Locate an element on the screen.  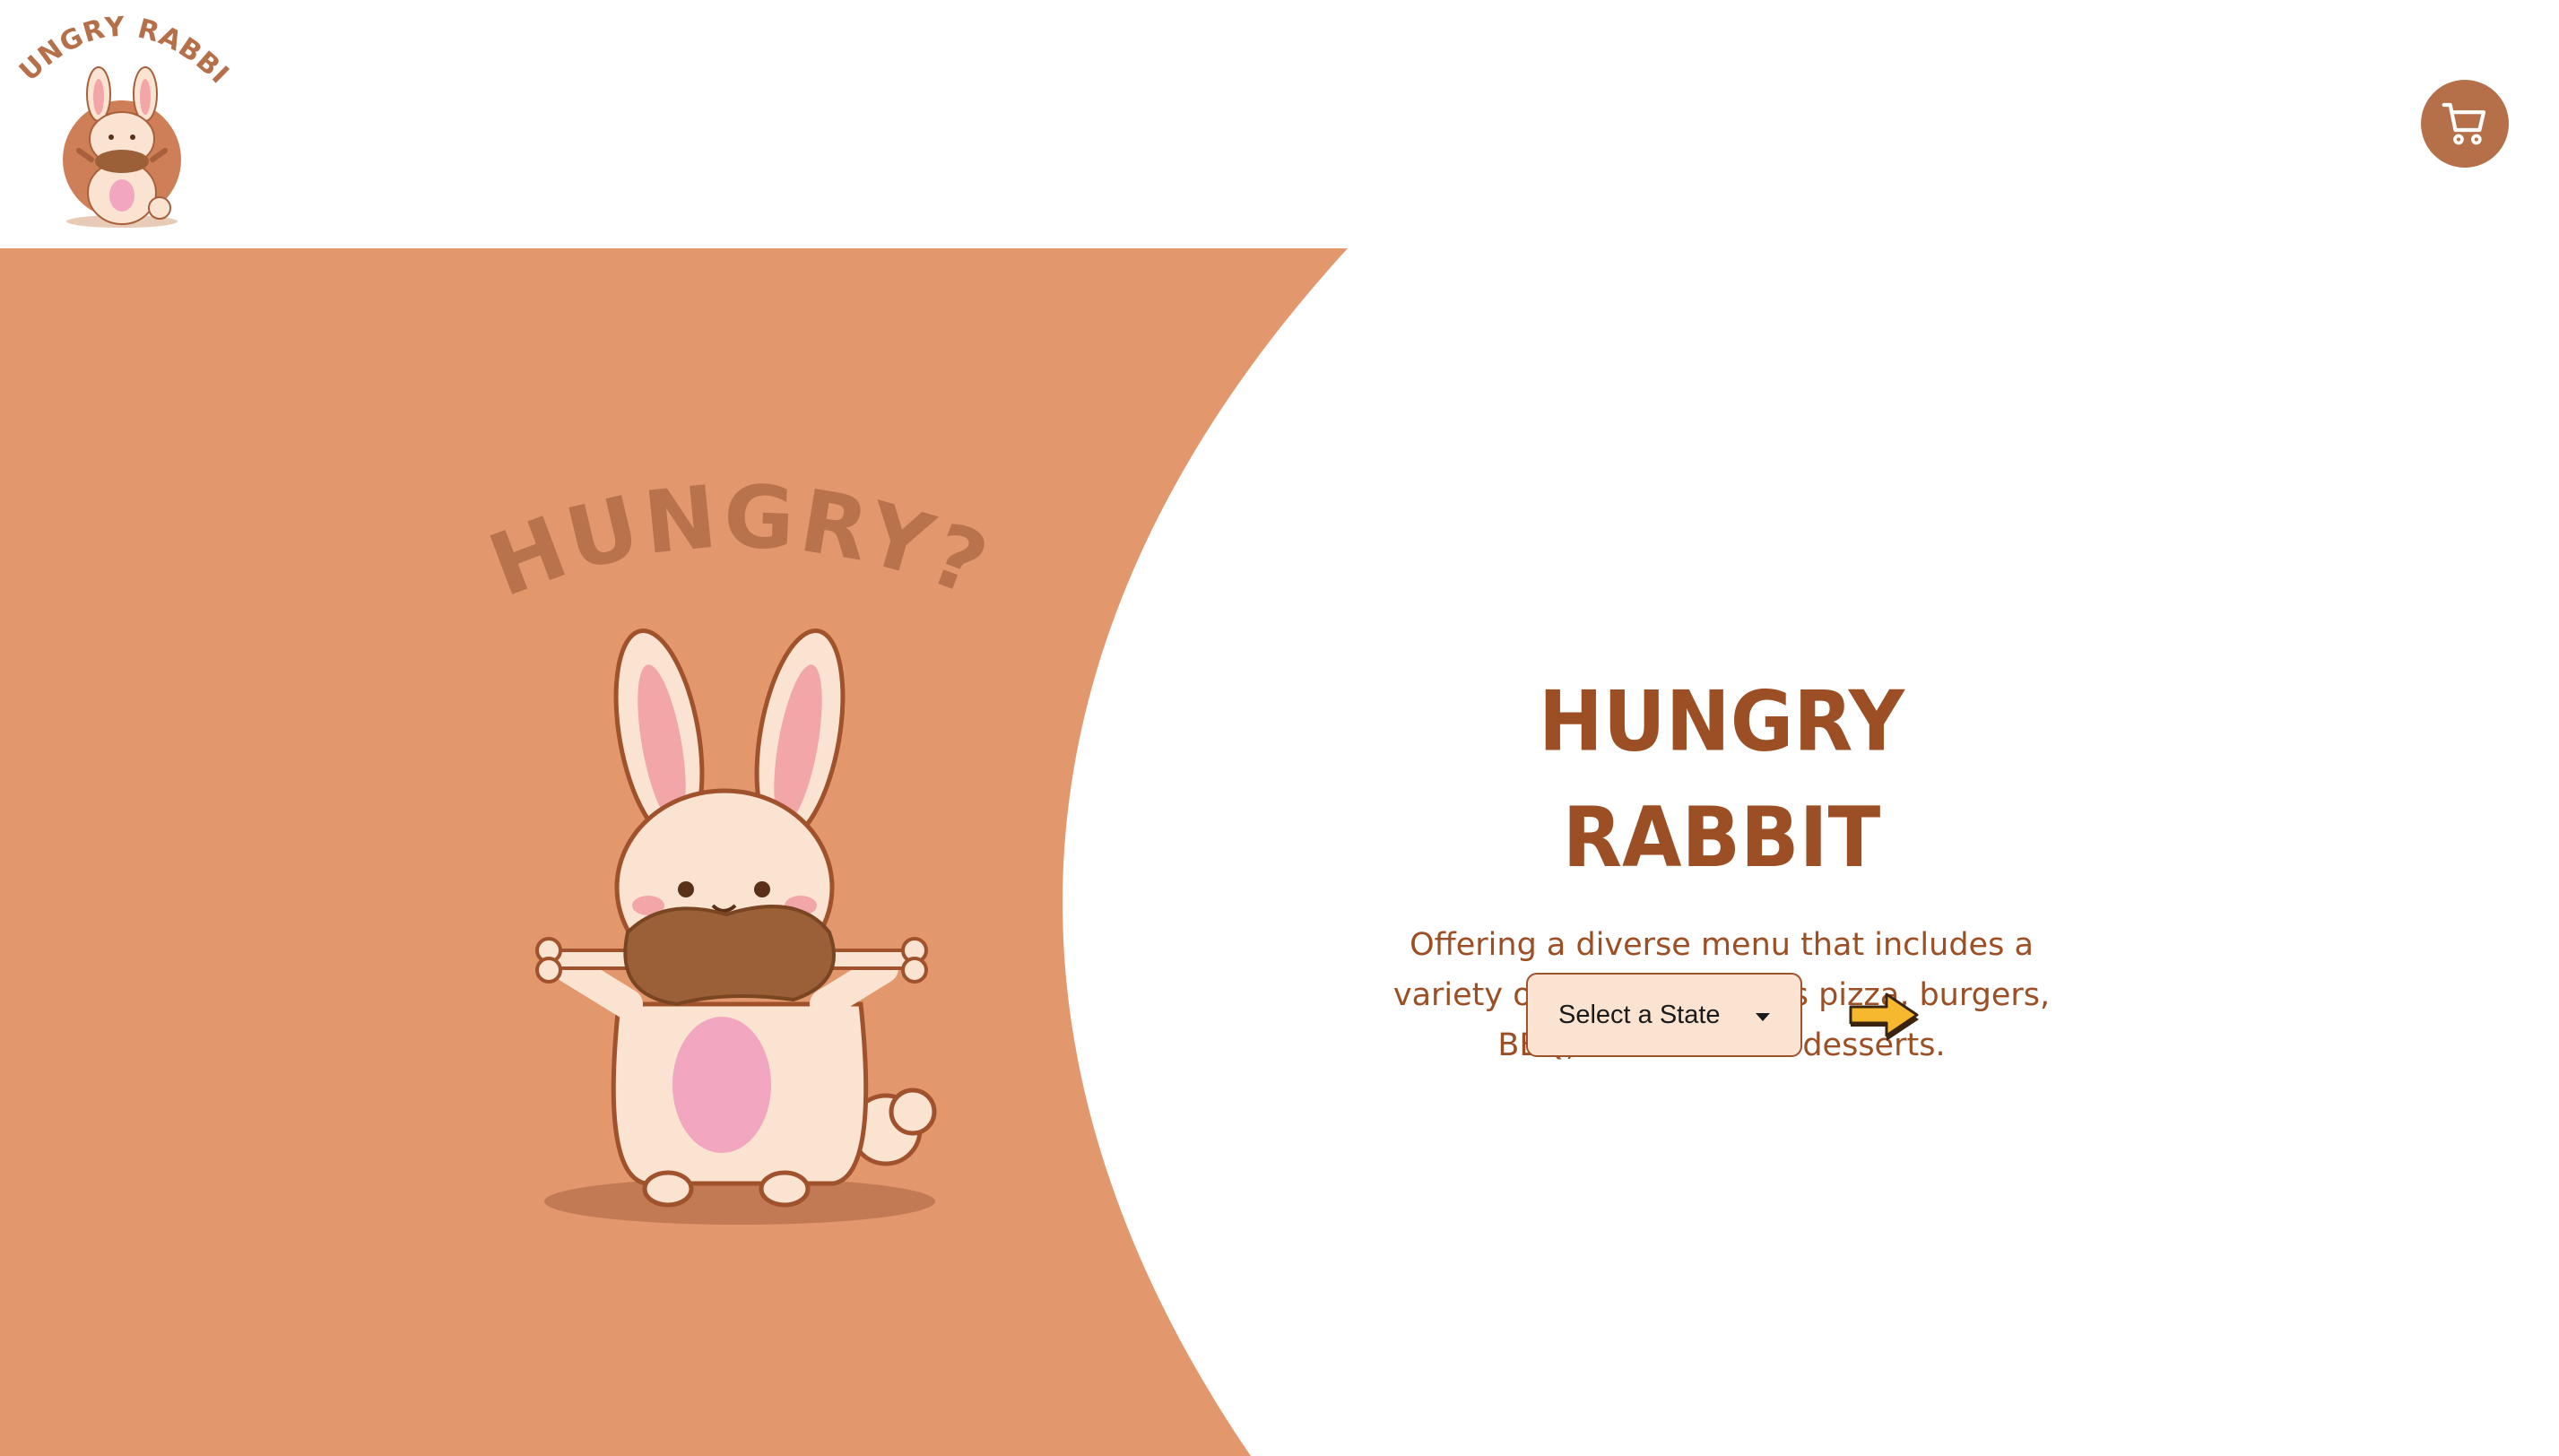
caret-down-icon is located at coordinates (1763, 1017).